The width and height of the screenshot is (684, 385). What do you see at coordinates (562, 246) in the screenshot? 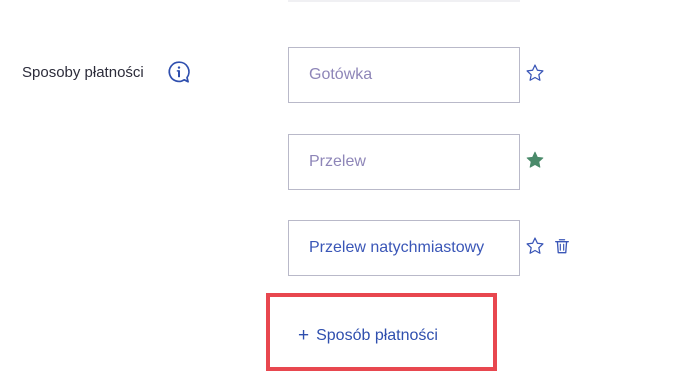
I see `trash-icon` at bounding box center [562, 246].